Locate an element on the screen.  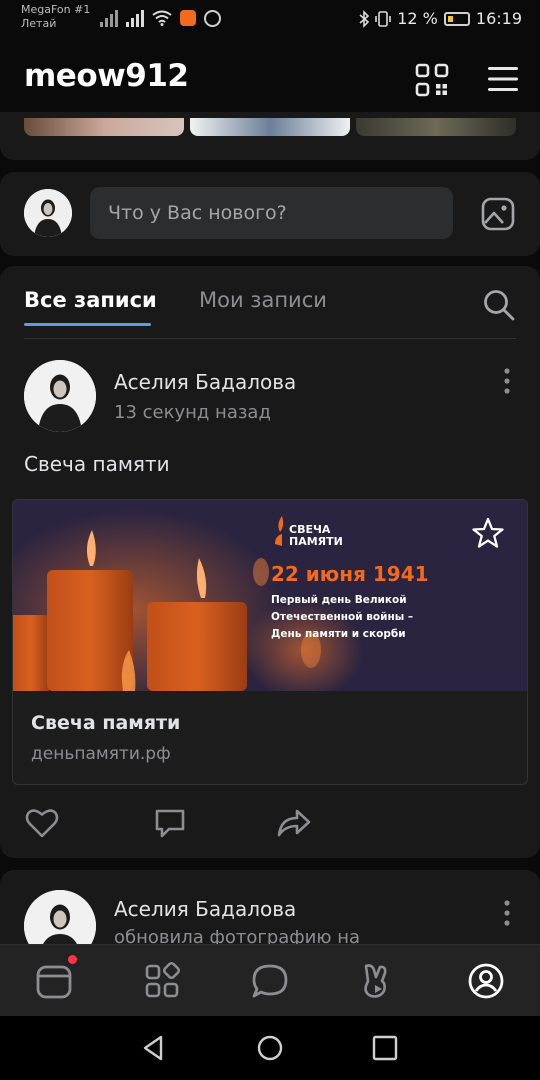
app-notification-icon is located at coordinates (188, 18).